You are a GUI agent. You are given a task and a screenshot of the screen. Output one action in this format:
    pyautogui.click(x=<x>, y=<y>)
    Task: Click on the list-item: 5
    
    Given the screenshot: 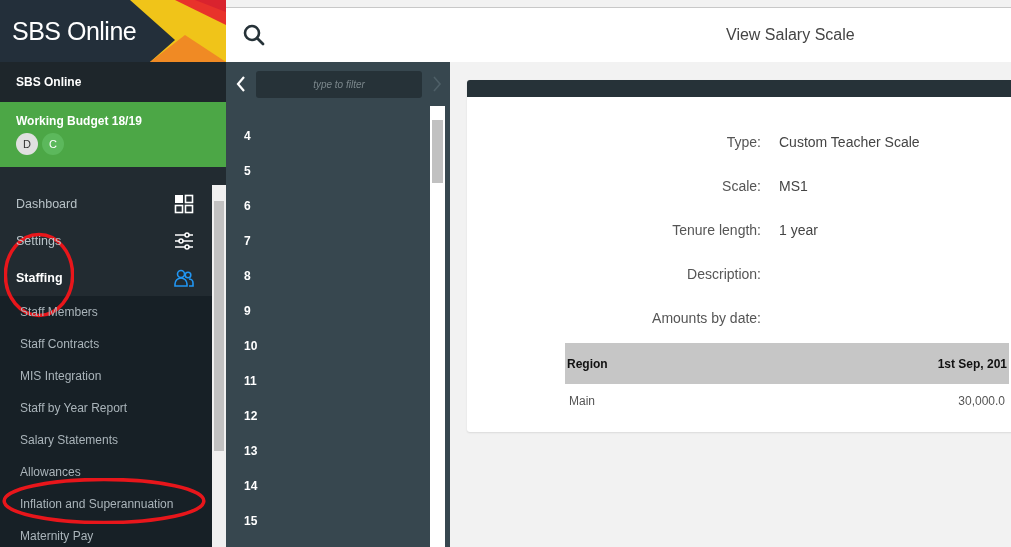 What is the action you would take?
    pyautogui.click(x=337, y=170)
    